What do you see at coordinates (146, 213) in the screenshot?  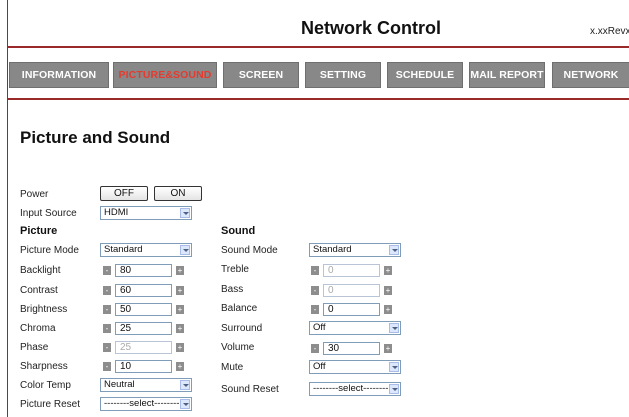 I see `input-source-select: HDMI` at bounding box center [146, 213].